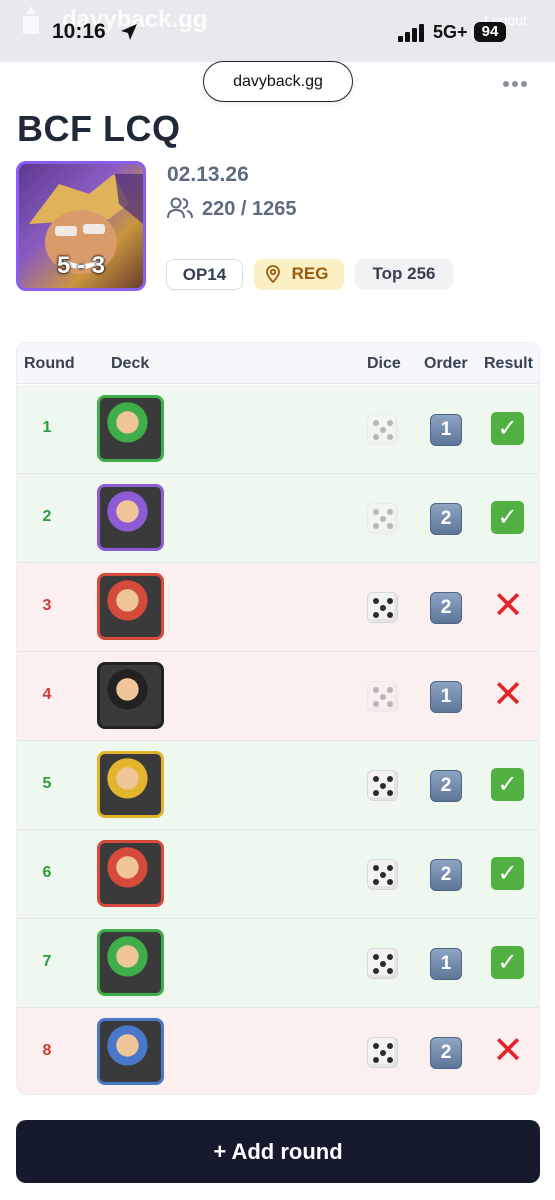 This screenshot has width=555, height=1200. What do you see at coordinates (515, 84) in the screenshot?
I see `more-options-icon` at bounding box center [515, 84].